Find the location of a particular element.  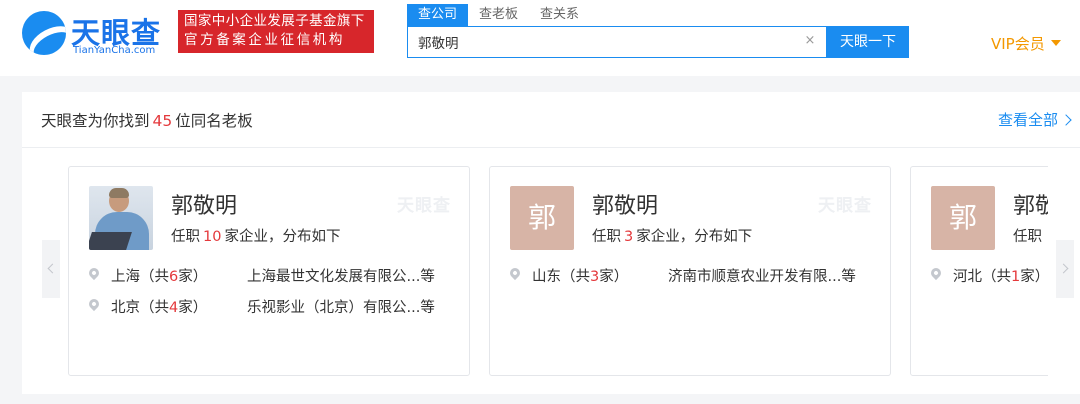

region-label: 上海（共6家） is located at coordinates (159, 275).